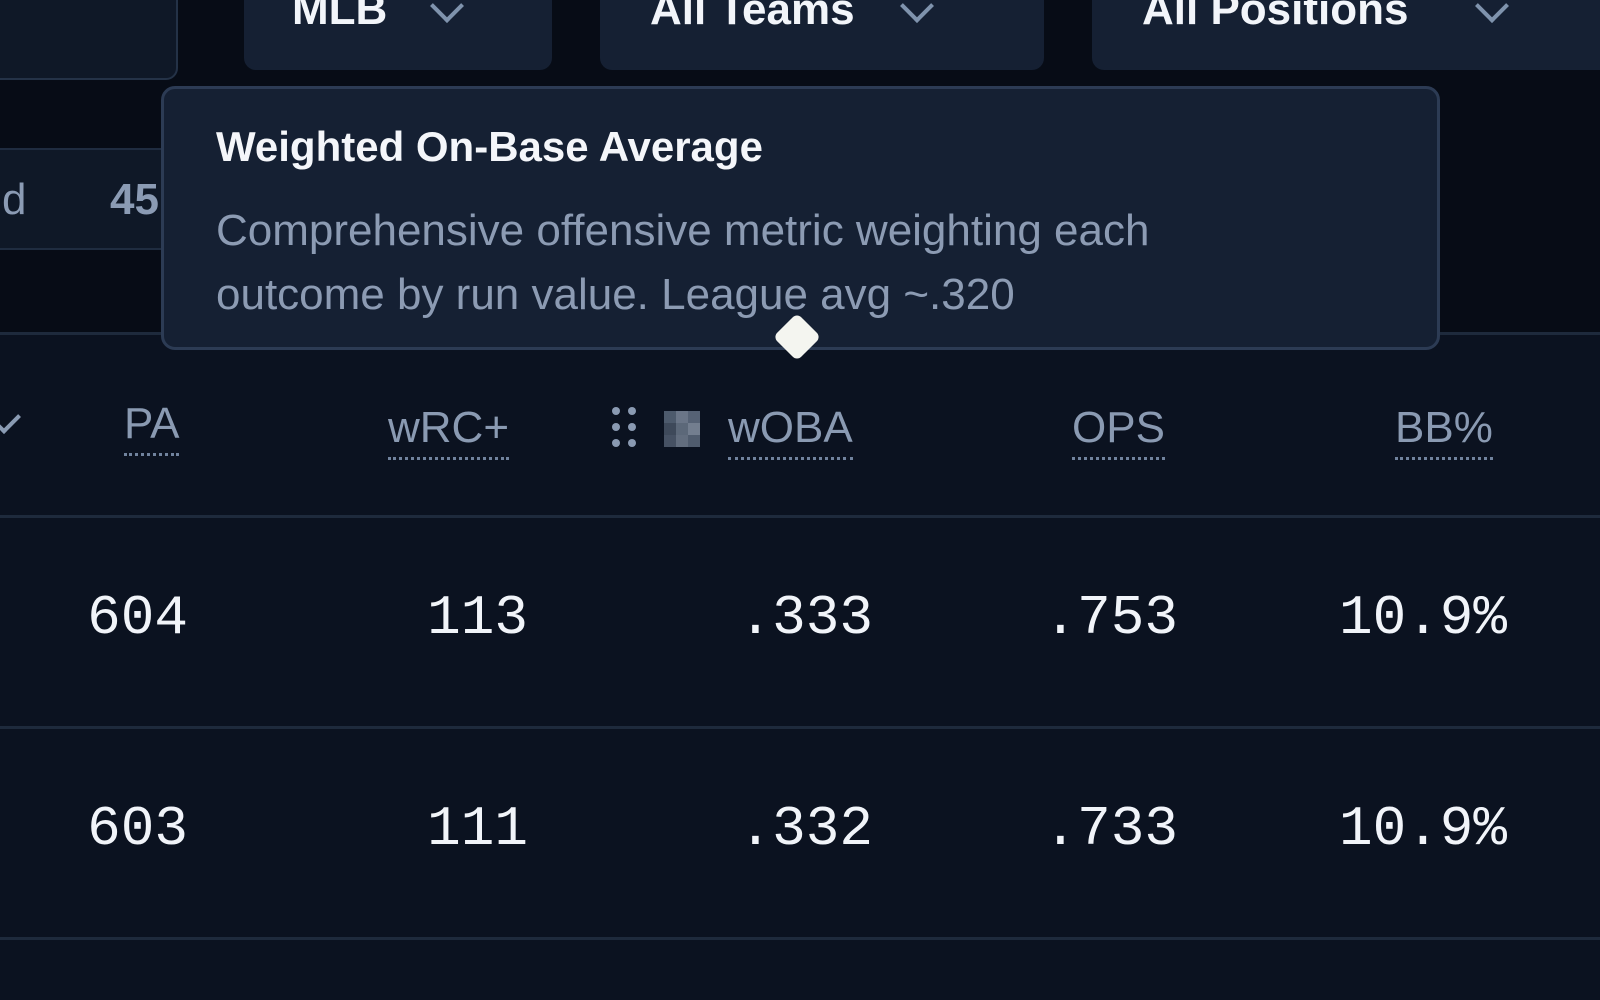  I want to click on cell-pa: 604, so click(137, 618).